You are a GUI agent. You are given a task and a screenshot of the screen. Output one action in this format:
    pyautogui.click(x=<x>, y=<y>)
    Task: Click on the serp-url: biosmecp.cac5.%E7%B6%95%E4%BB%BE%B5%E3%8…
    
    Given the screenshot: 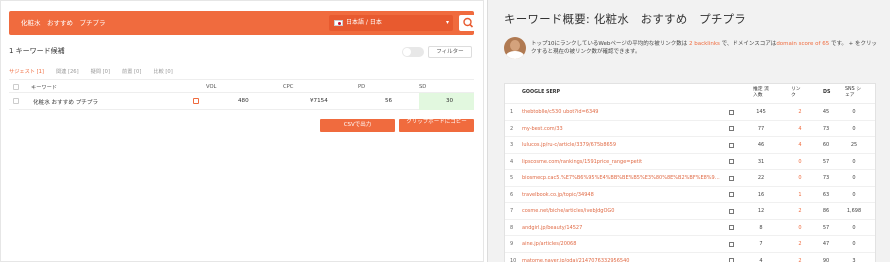 What is the action you would take?
    pyautogui.click(x=622, y=178)
    